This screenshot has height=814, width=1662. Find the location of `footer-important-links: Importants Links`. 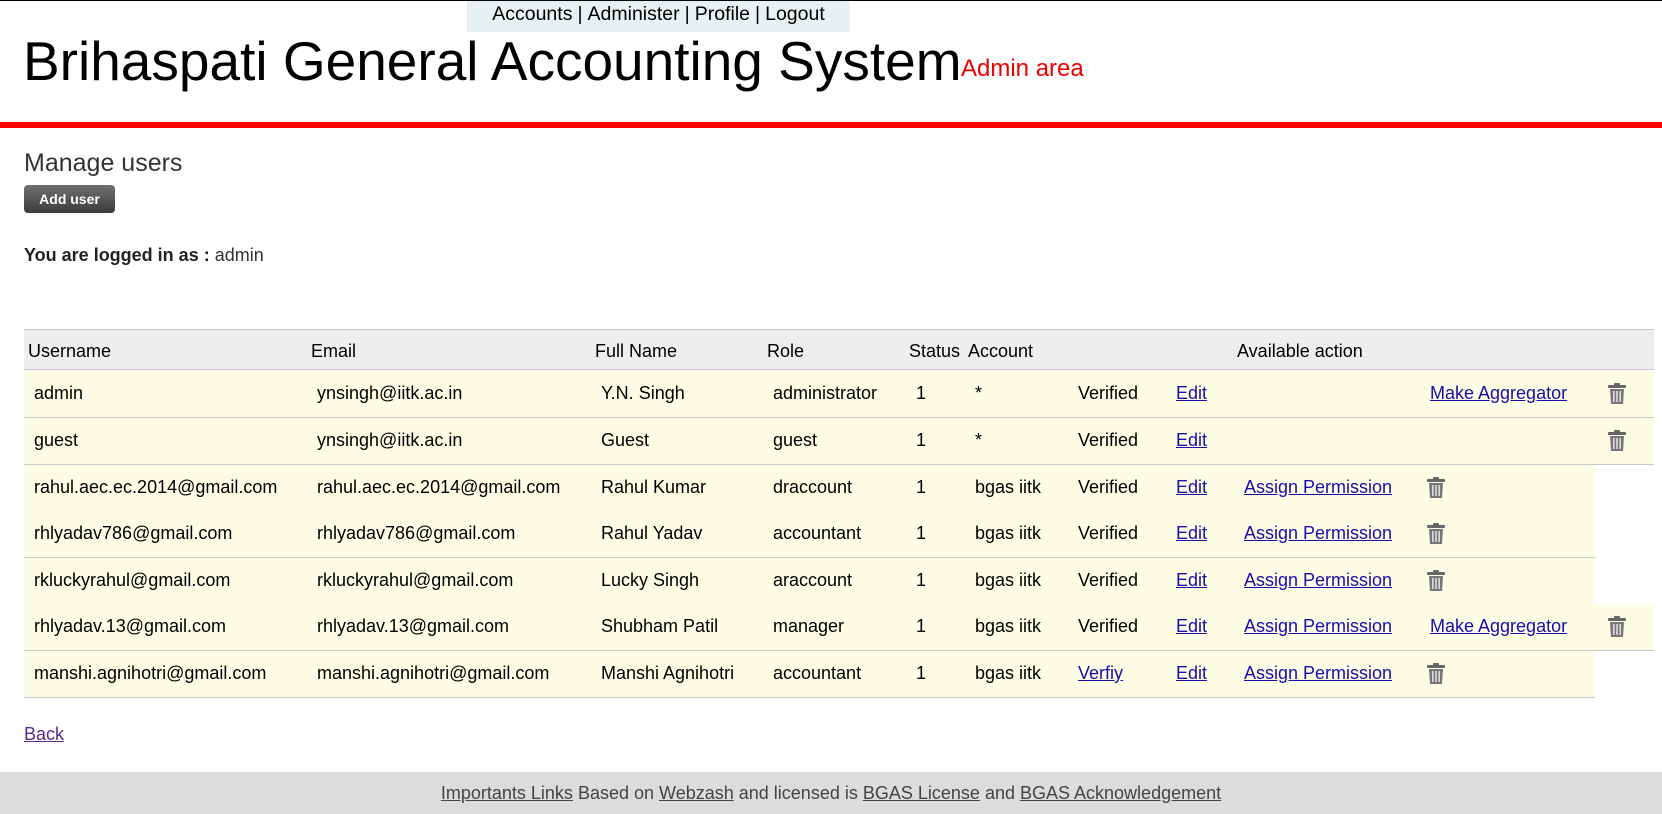

footer-important-links: Importants Links is located at coordinates (507, 793).